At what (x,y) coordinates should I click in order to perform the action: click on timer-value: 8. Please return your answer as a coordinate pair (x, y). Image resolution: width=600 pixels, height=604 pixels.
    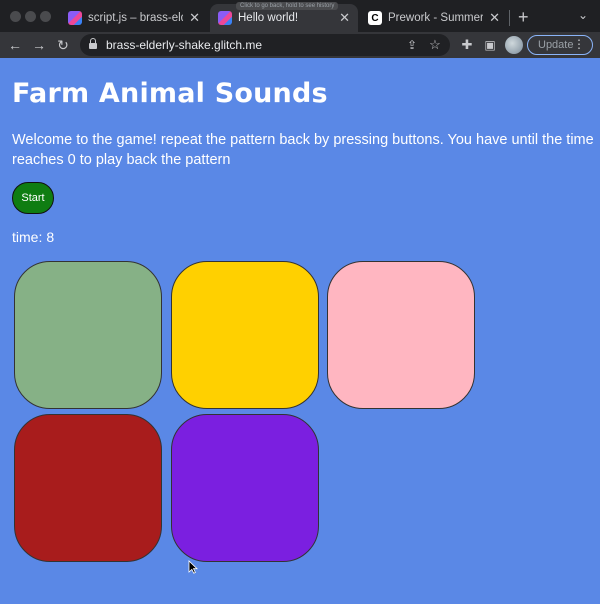
    Looking at the image, I should click on (50, 237).